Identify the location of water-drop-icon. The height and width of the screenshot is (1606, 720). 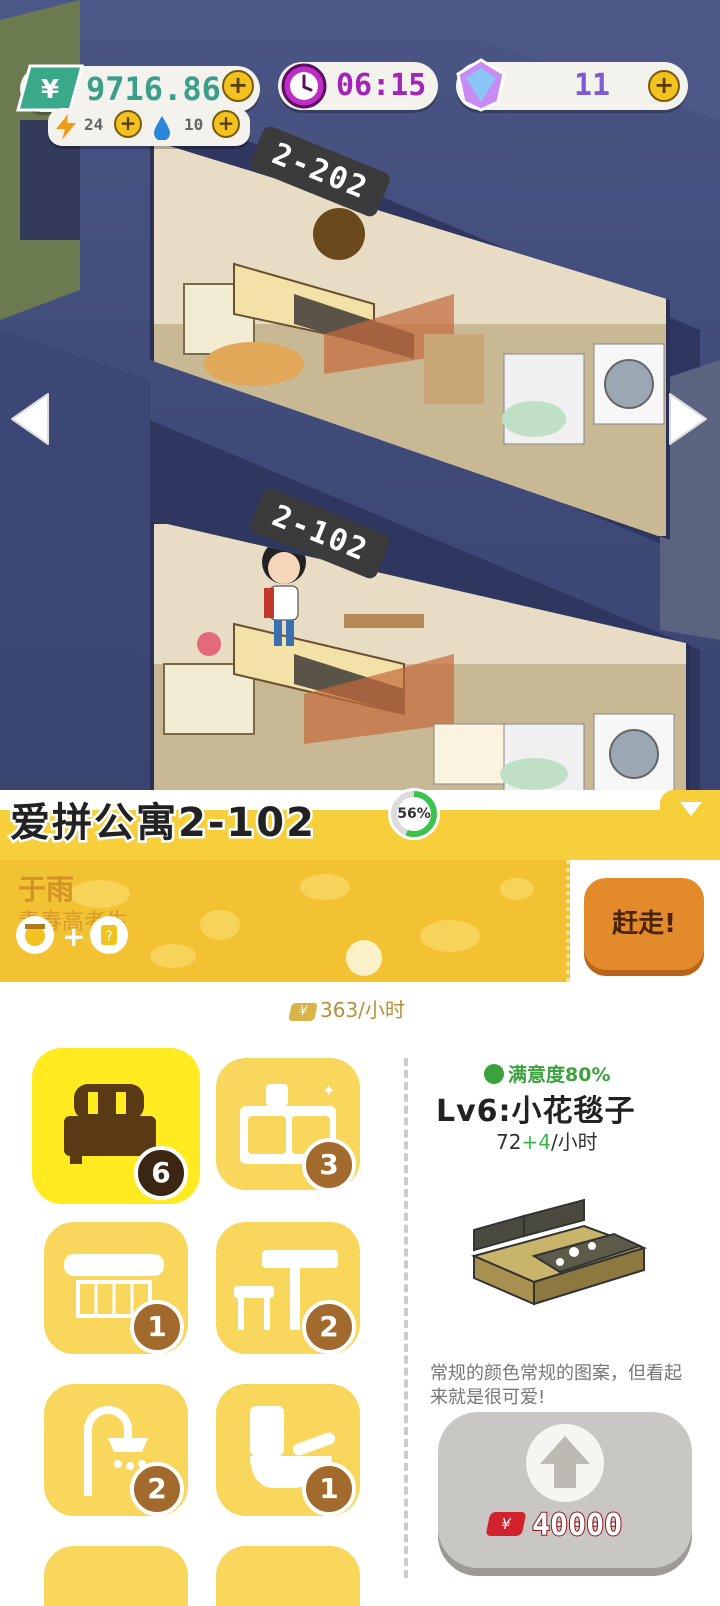
(162, 128).